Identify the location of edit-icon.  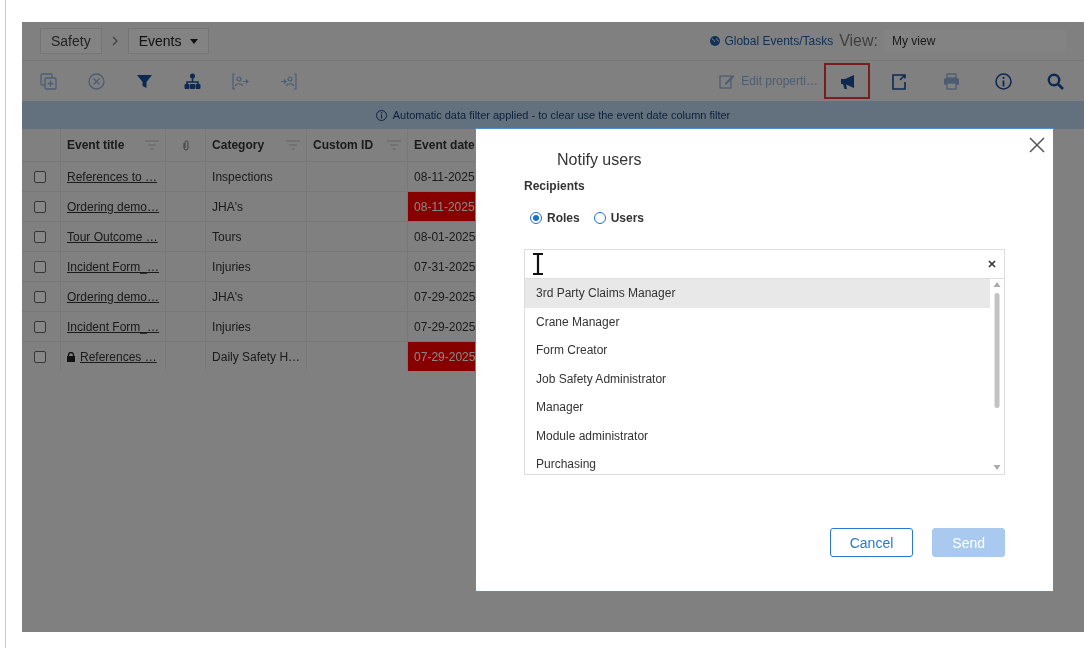
(727, 81).